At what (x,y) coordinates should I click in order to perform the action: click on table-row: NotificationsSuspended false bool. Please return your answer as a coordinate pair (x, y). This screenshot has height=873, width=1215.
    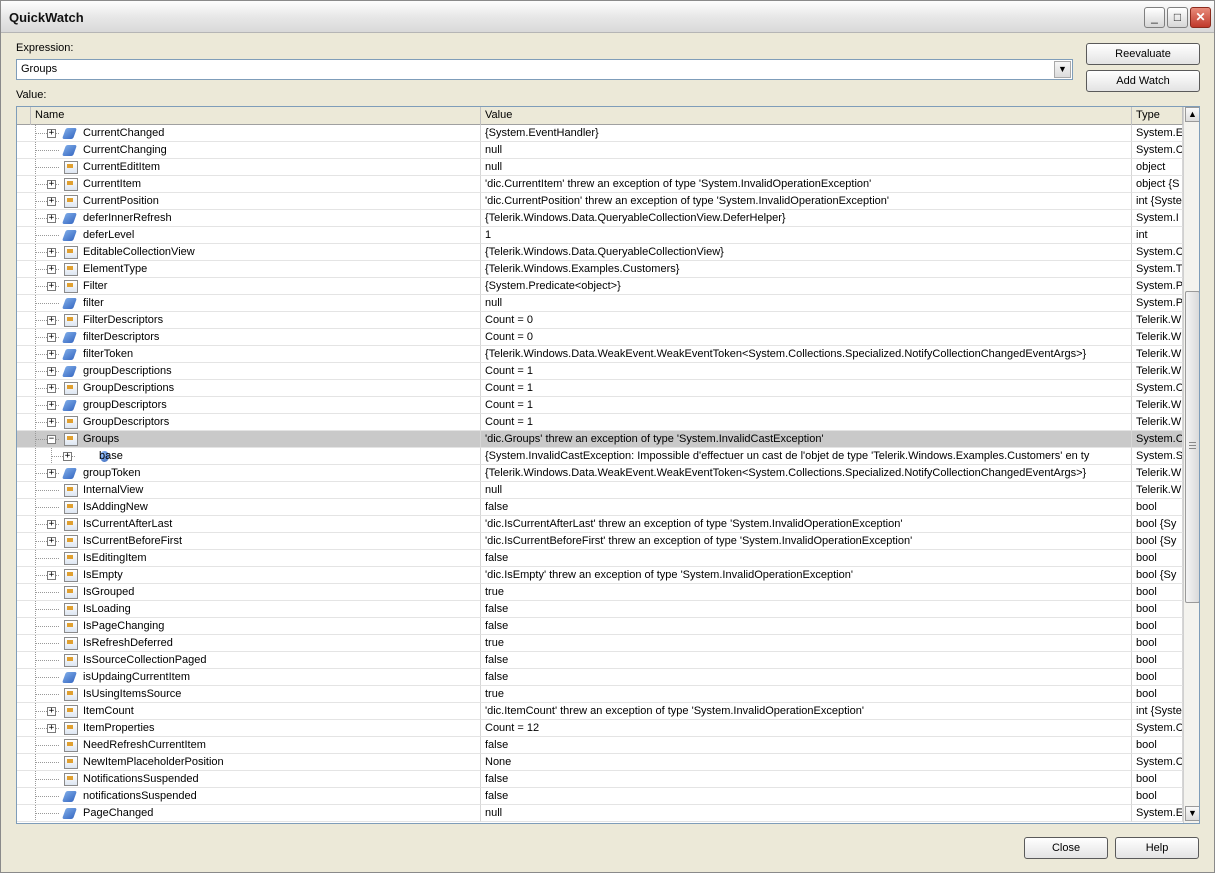
    Looking at the image, I should click on (600, 779).